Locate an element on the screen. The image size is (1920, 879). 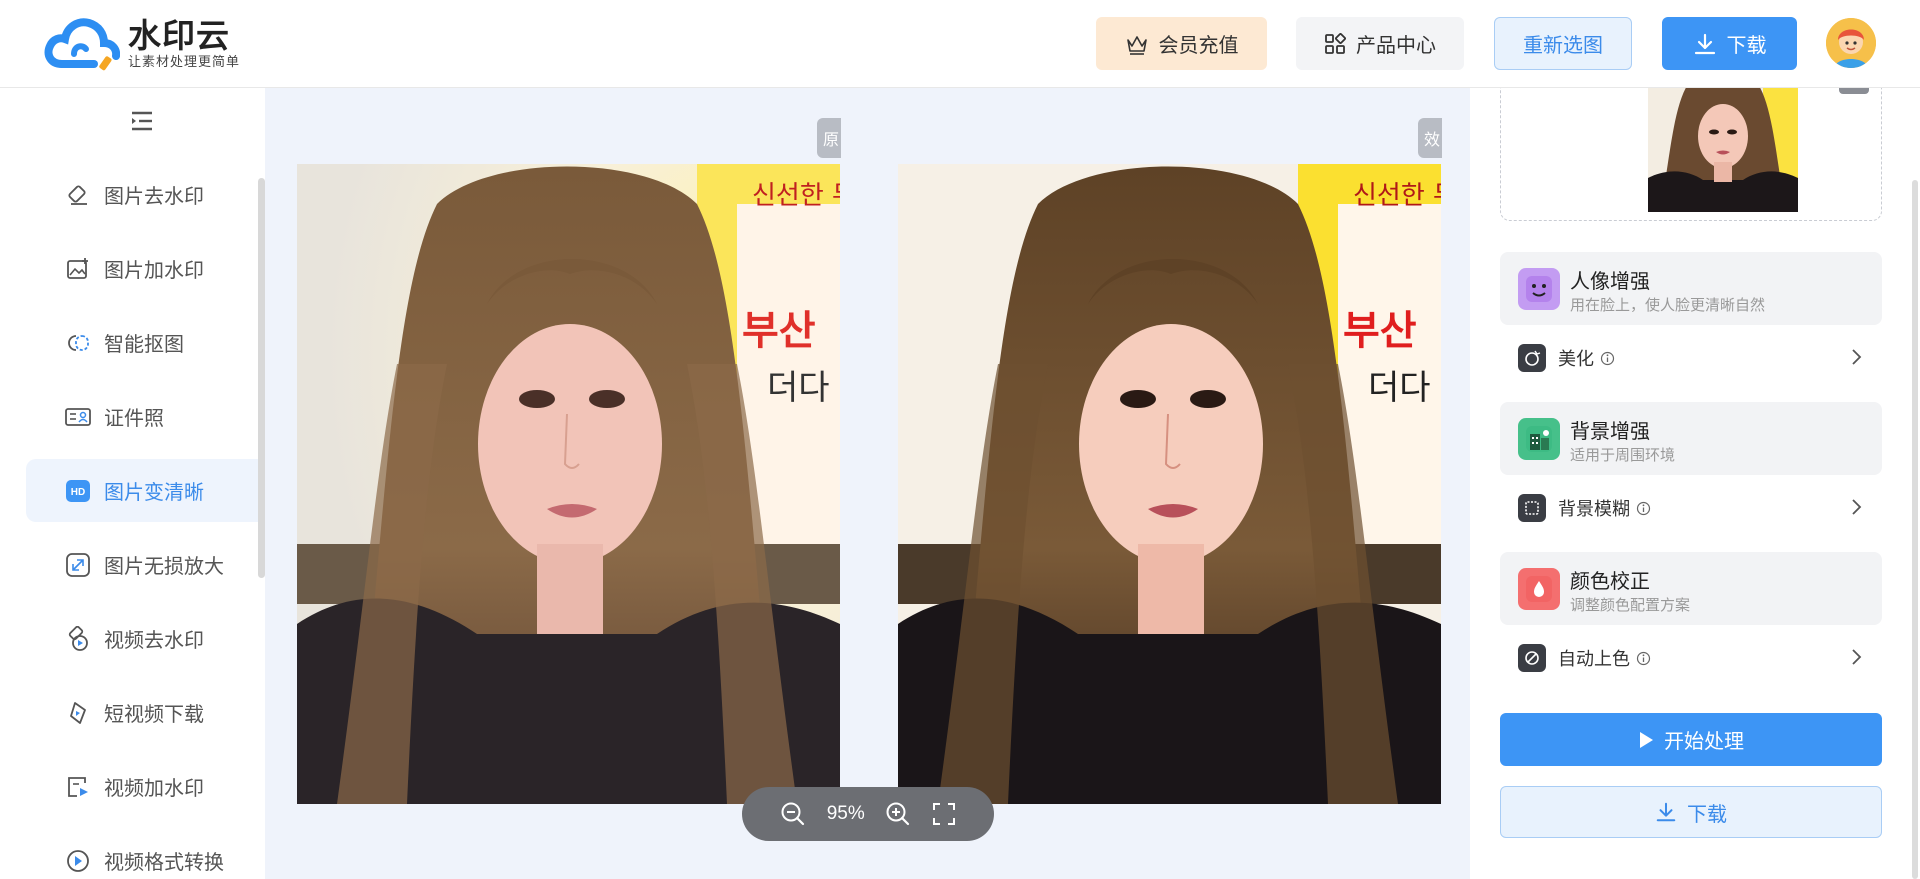
start-processing-button: 开始处理 is located at coordinates (1691, 739).